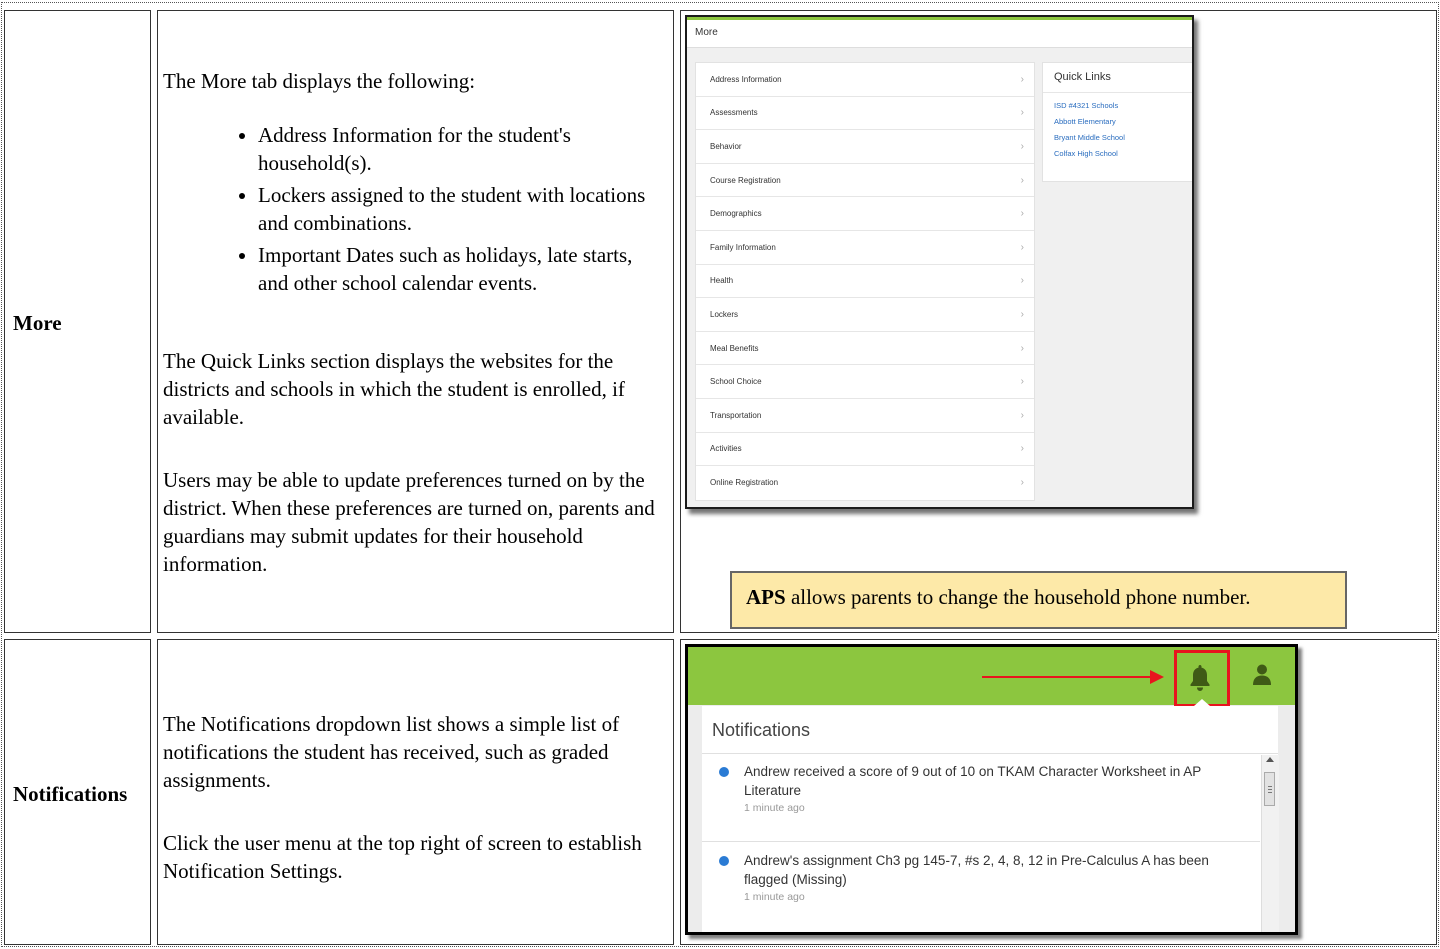  I want to click on menu-item-label: Online Registration, so click(744, 483).